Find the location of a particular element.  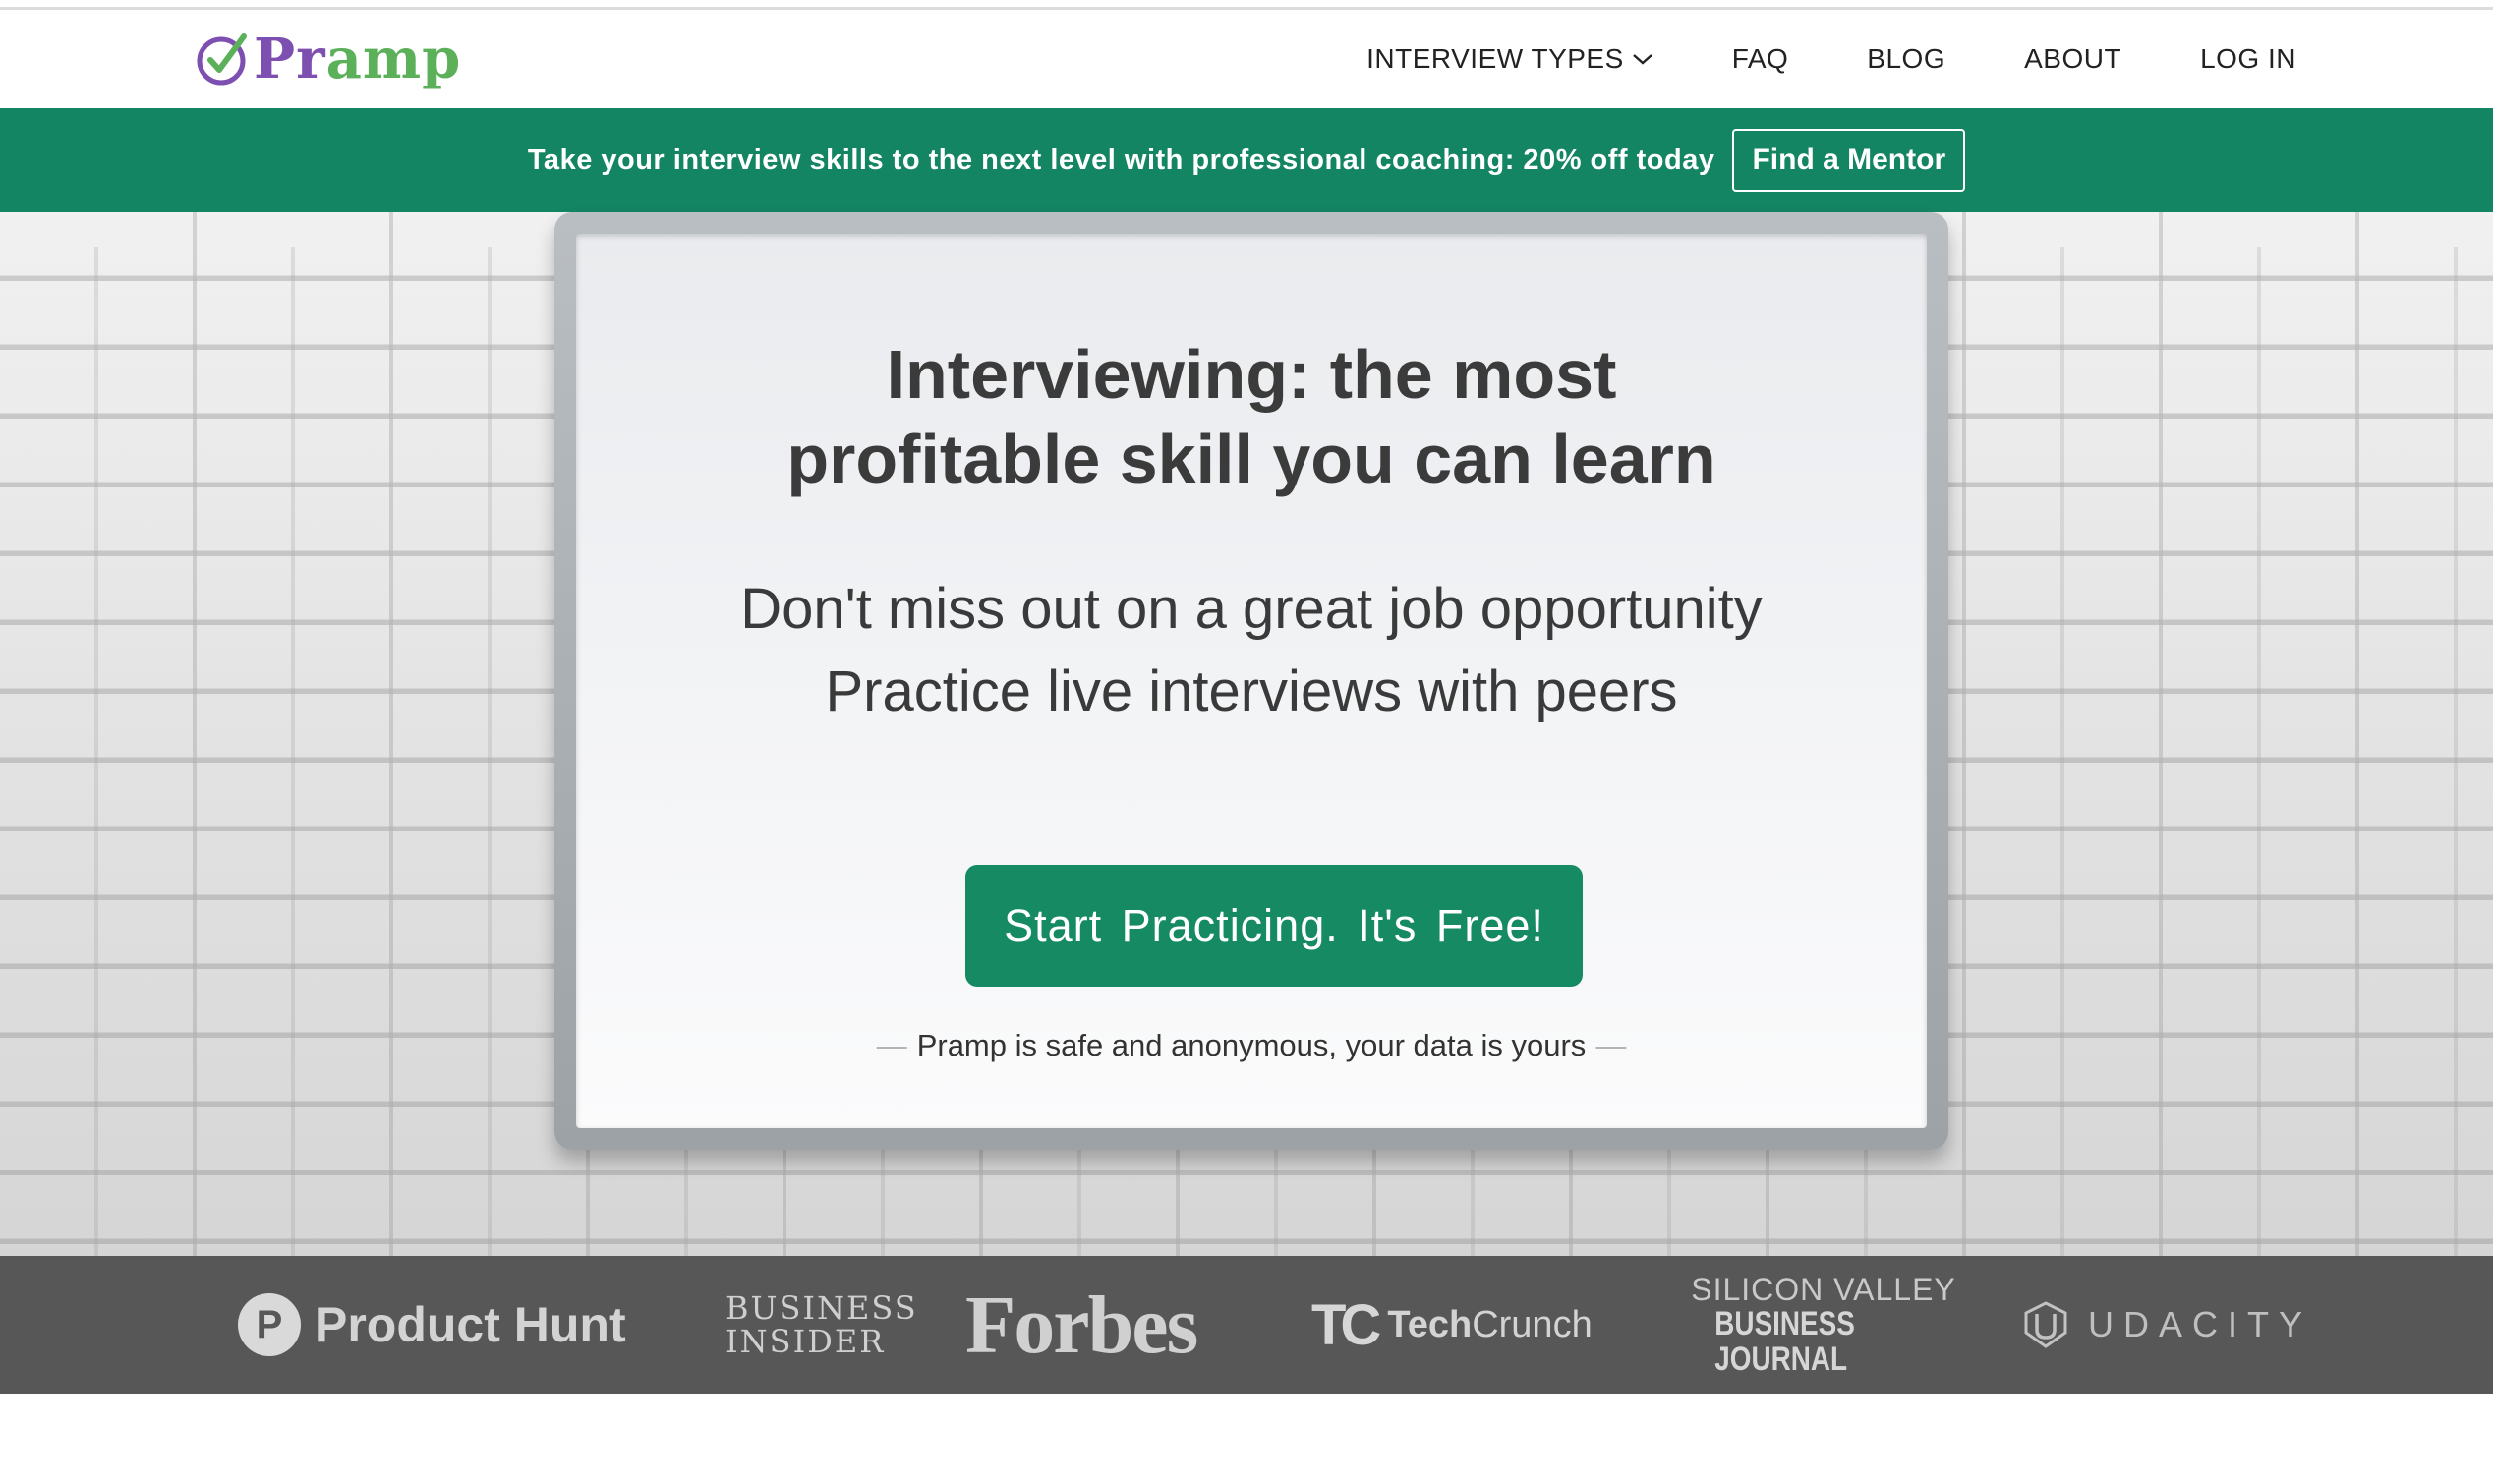

nav-links: INTERVIEW TYPES FAQ BLOG ABOUT LOG IN is located at coordinates (1792, 59).